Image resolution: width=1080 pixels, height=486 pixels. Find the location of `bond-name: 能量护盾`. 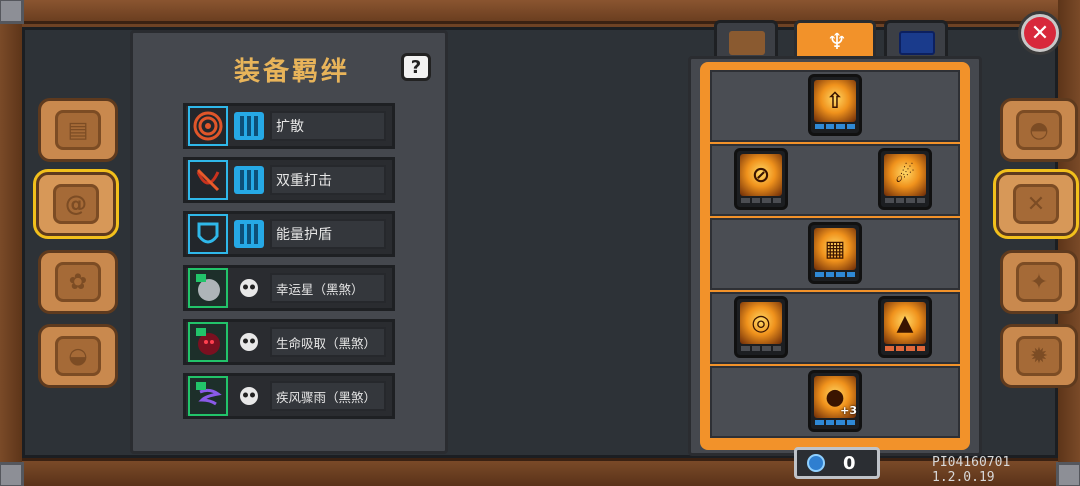

bond-name: 能量护盾 is located at coordinates (328, 234).